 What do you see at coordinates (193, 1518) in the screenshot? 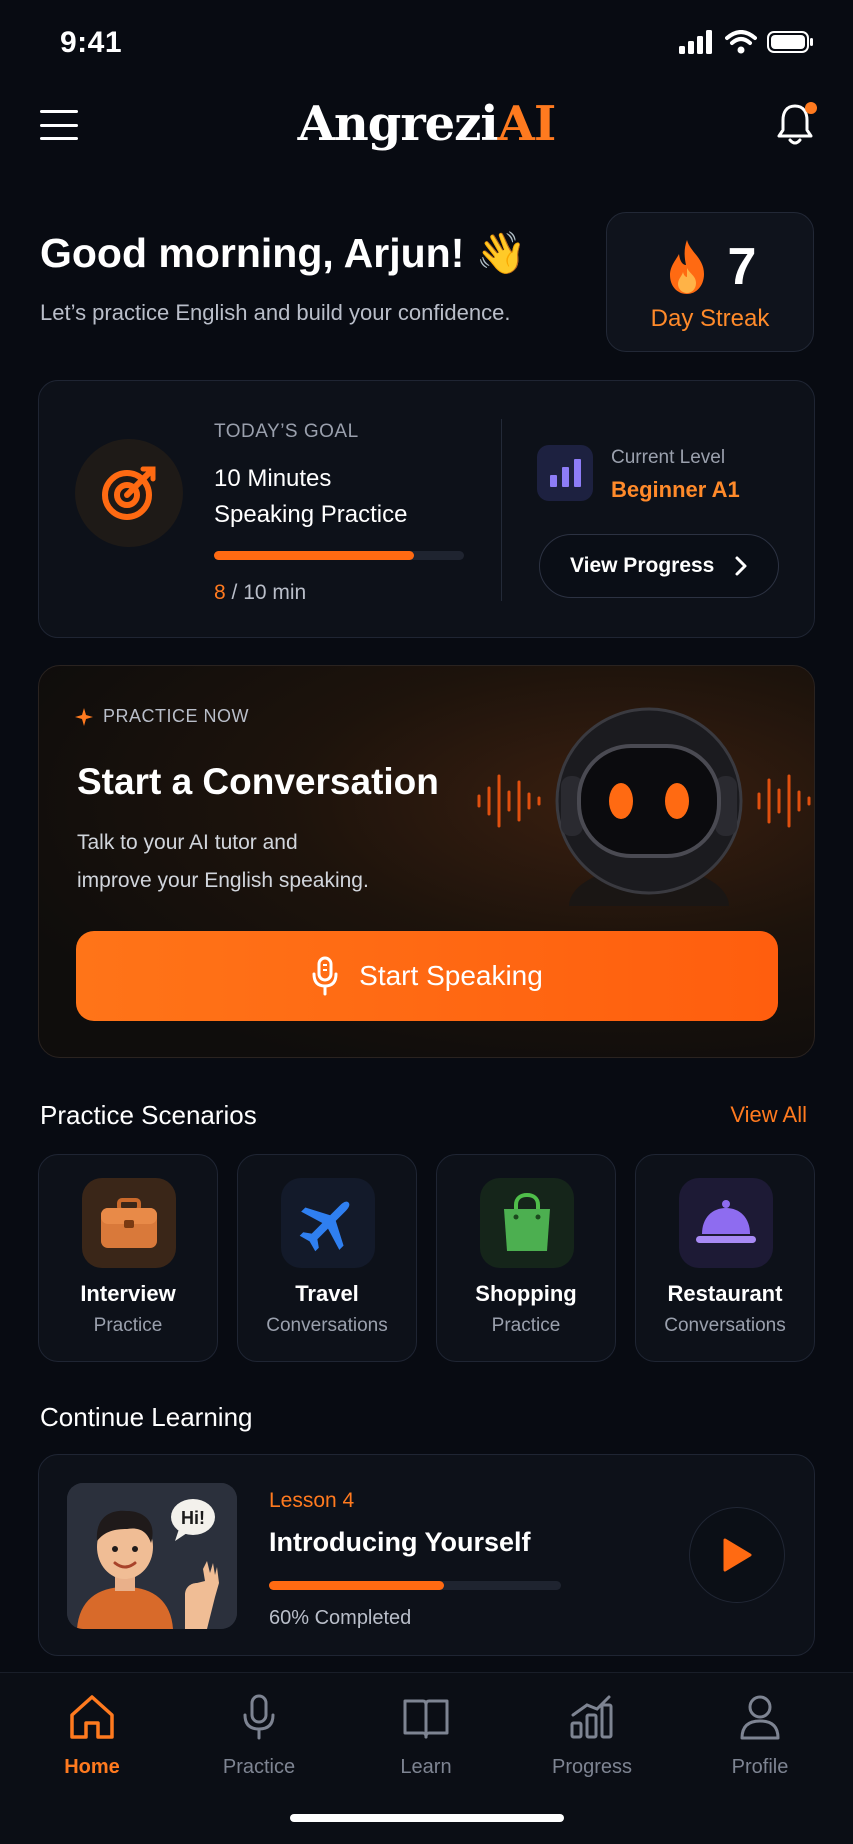
I see `thumbnail-bubble-text: Hi!` at bounding box center [193, 1518].